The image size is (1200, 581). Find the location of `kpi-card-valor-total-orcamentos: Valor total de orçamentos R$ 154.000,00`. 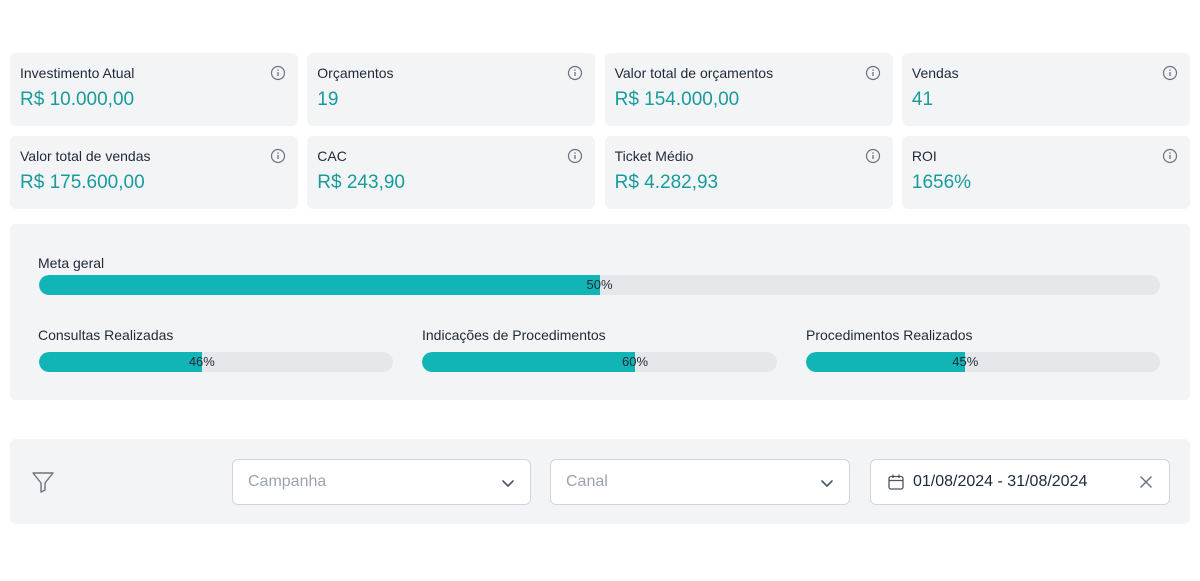

kpi-card-valor-total-orcamentos: Valor total de orçamentos R$ 154.000,00 is located at coordinates (748, 89).